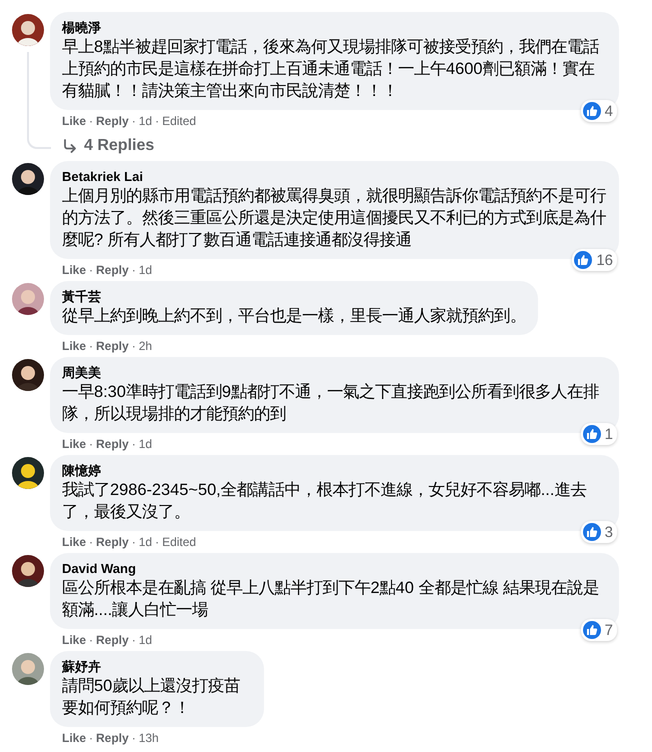 The image size is (652, 752). What do you see at coordinates (334, 27) in the screenshot?
I see `author-name: 楊曉淨` at bounding box center [334, 27].